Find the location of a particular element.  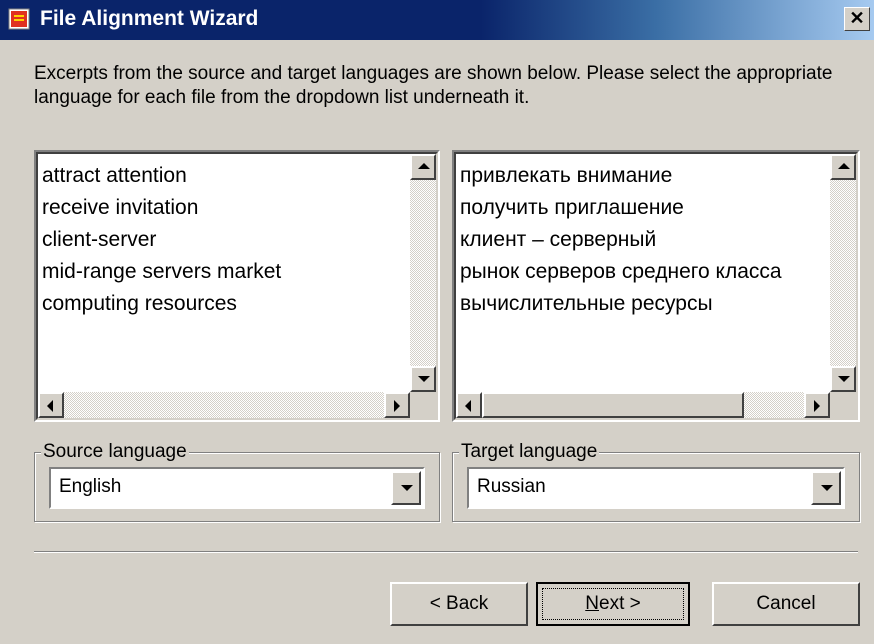

source-horizontal-scrollbar is located at coordinates (224, 405).